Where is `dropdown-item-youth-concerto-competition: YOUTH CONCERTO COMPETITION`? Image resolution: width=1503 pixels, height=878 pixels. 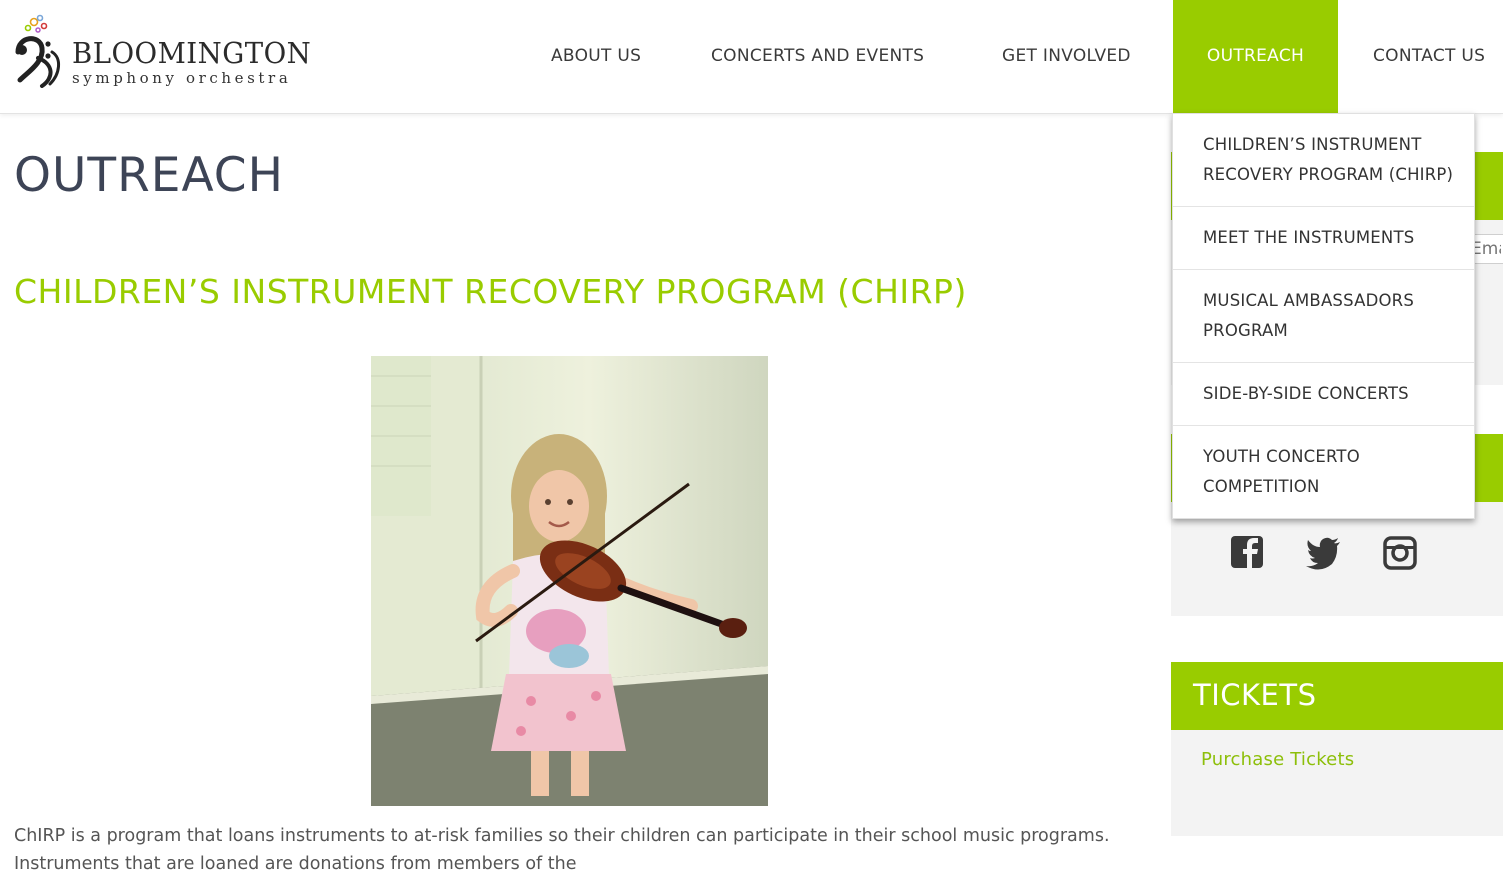
dropdown-item-youth-concerto-competition: YOUTH CONCERTO COMPETITION is located at coordinates (1323, 472).